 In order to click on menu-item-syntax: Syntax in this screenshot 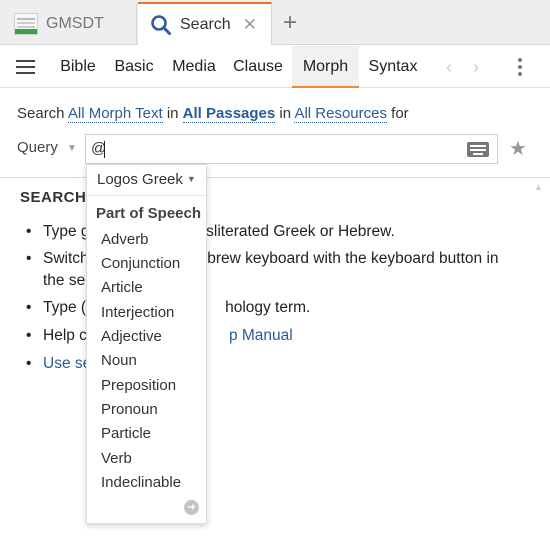, I will do `click(393, 67)`.